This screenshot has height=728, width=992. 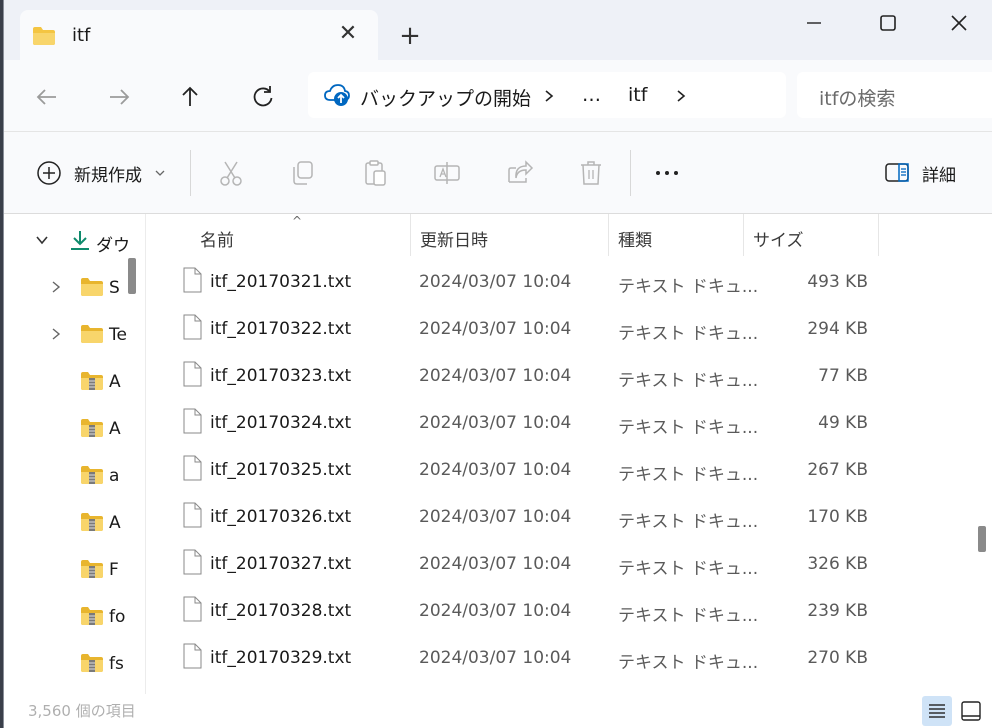 I want to click on nav-tree-item: fs, so click(x=74, y=663).